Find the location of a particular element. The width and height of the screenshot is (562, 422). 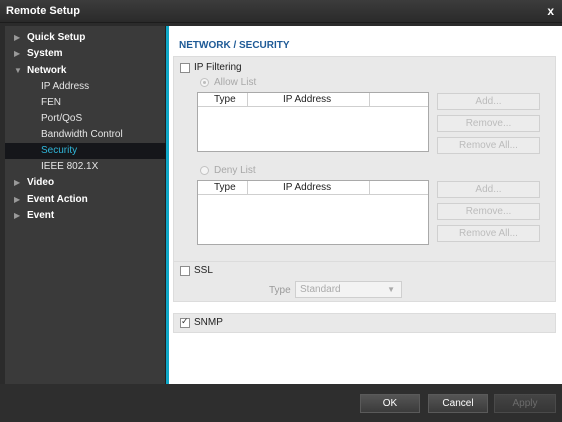

ssl-type-label: Type is located at coordinates (280, 290).